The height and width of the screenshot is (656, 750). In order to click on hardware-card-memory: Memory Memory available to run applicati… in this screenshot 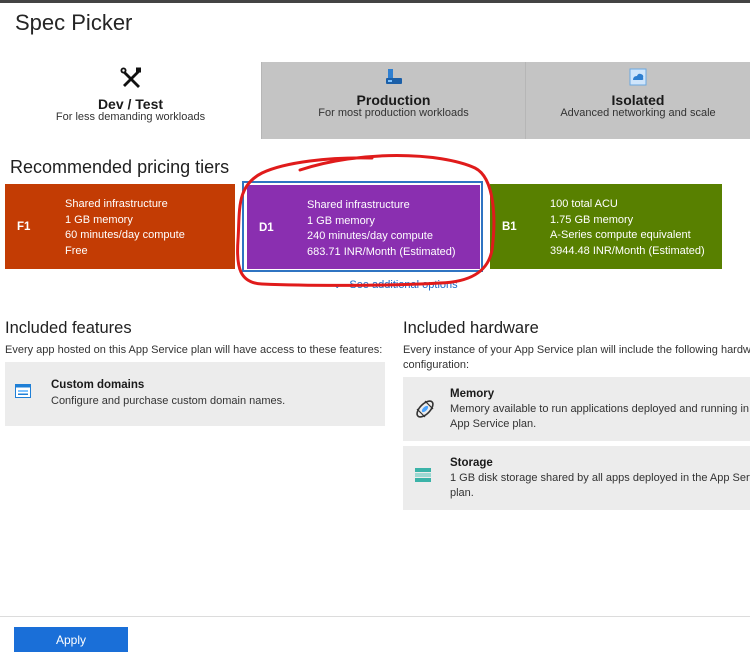, I will do `click(576, 409)`.